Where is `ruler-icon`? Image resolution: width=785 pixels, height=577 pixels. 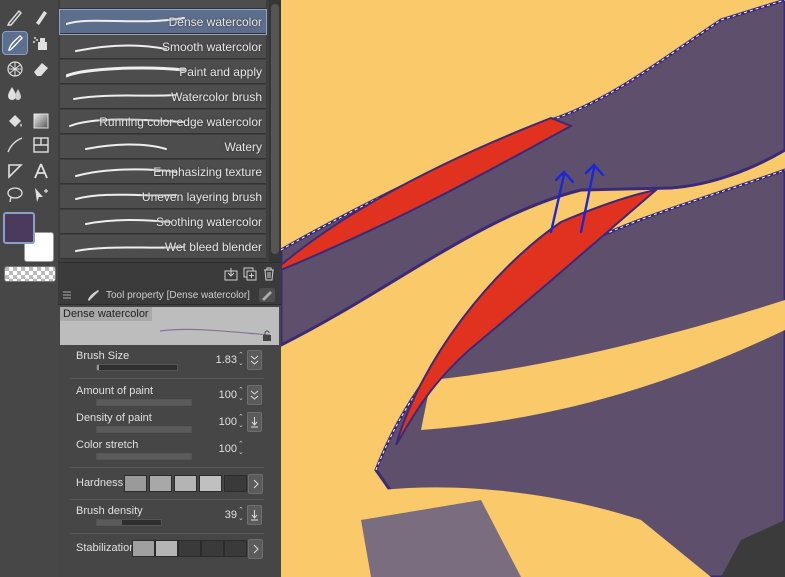
ruler-icon is located at coordinates (15, 171).